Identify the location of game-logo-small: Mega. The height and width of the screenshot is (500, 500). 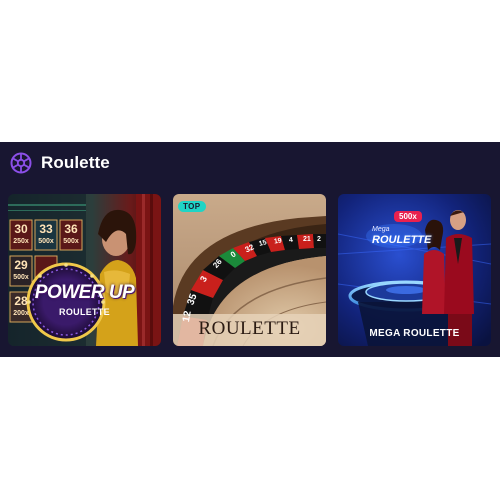
(381, 229).